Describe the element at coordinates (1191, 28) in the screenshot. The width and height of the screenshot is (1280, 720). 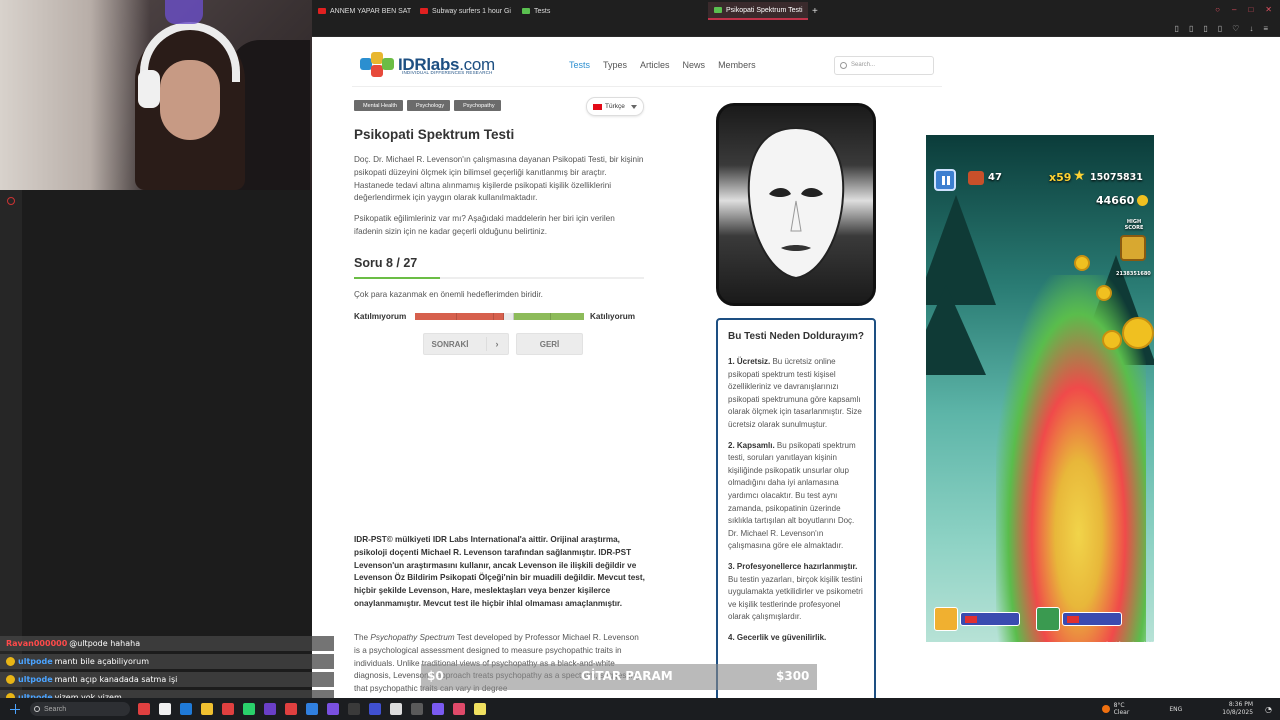
I see `pin-icon: ▯` at that location.